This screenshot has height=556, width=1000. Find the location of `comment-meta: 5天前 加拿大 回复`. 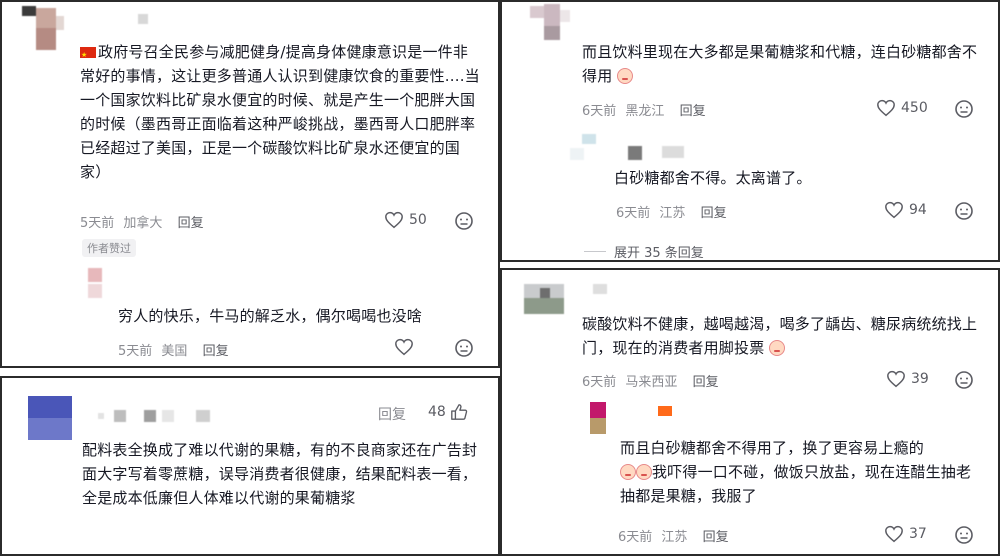

comment-meta: 5天前 加拿大 回复 is located at coordinates (144, 221).